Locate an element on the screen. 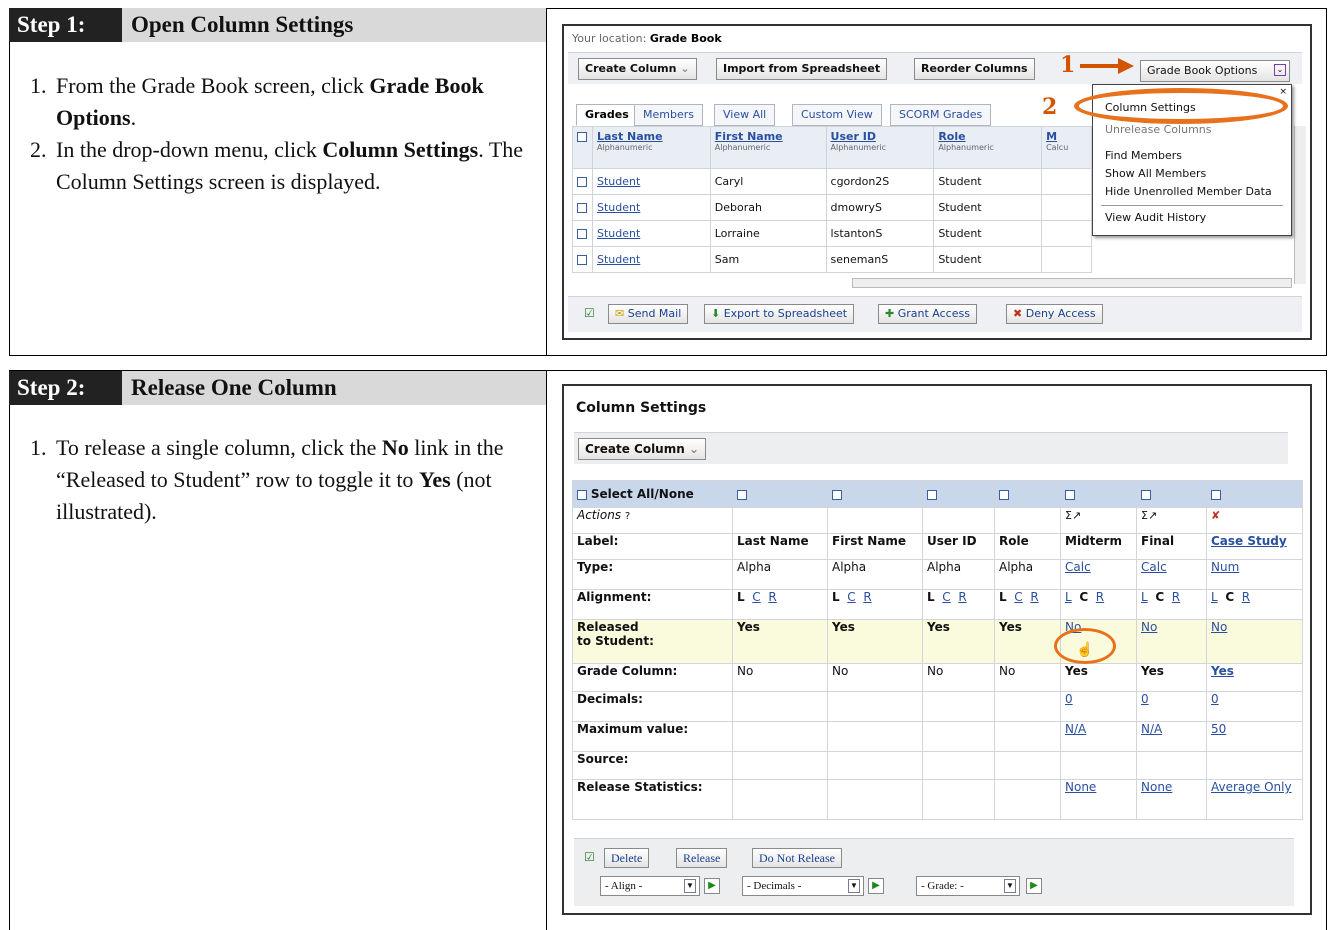 The width and height of the screenshot is (1330, 930). select-all-cell: Select All/None is located at coordinates (652, 494).